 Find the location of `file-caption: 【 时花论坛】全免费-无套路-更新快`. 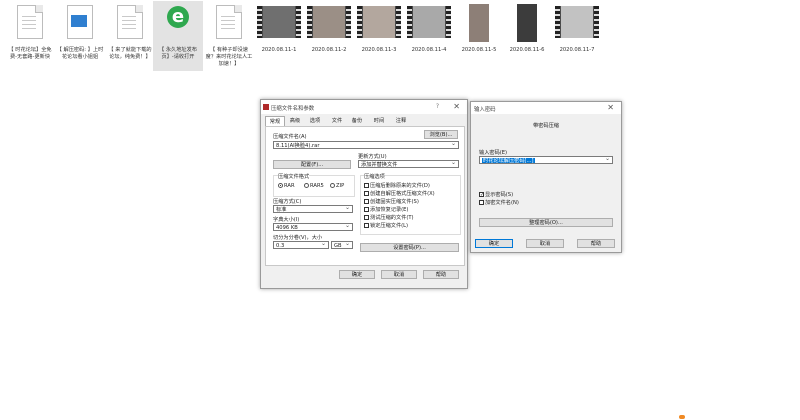

file-caption: 【 时花论坛】全免费-无套路-更新快 is located at coordinates (30, 53).